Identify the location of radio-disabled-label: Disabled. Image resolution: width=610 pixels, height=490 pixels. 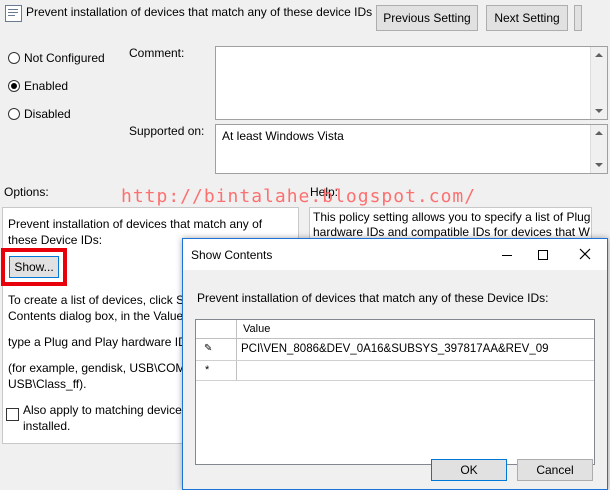
(47, 114).